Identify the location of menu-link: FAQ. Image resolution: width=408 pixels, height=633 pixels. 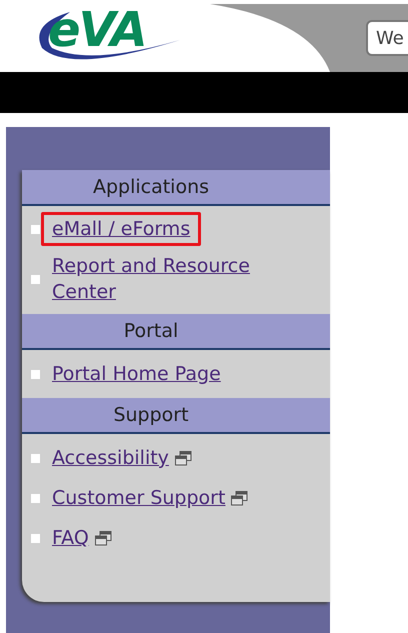
(70, 538).